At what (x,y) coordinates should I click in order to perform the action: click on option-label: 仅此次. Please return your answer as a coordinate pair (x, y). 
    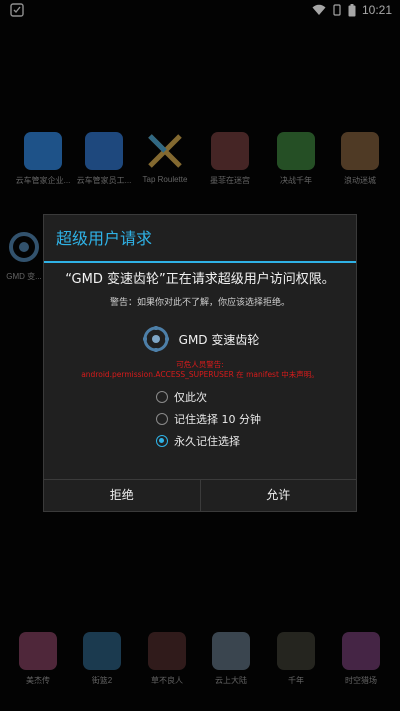
    Looking at the image, I should click on (190, 397).